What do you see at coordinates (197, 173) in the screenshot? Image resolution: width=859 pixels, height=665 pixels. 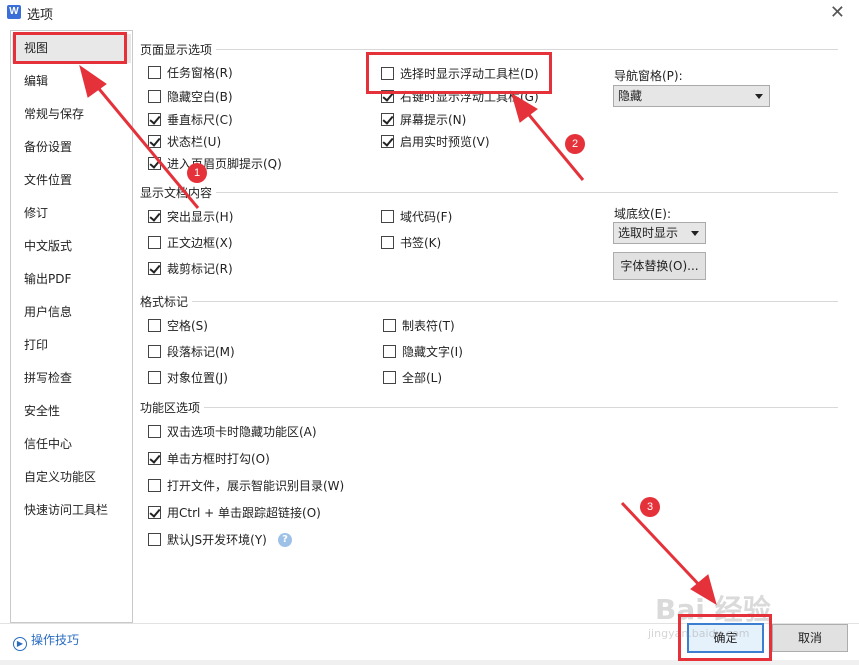 I see `step-badge-1: 1` at bounding box center [197, 173].